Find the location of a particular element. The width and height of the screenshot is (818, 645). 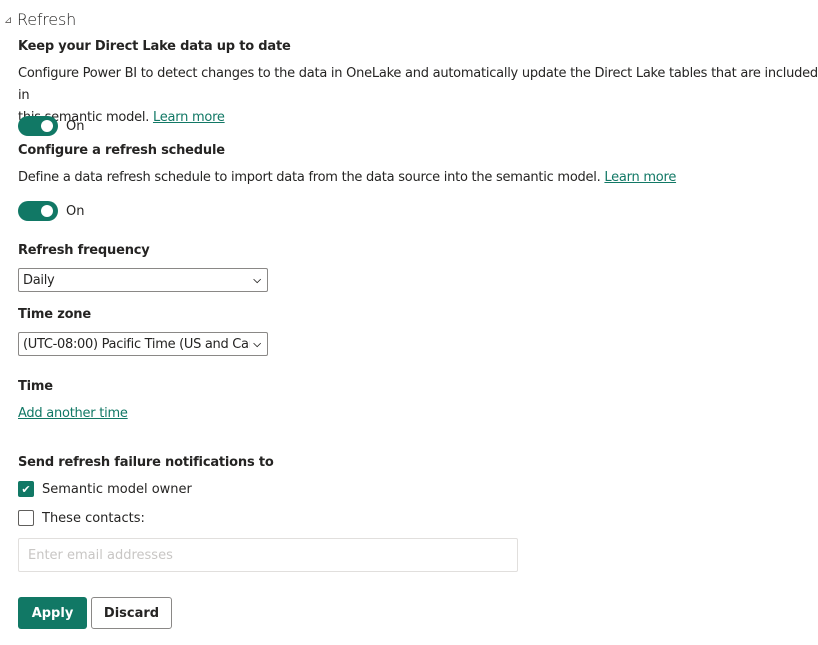

owner-checkbox-label: Semantic model owner is located at coordinates (117, 489).